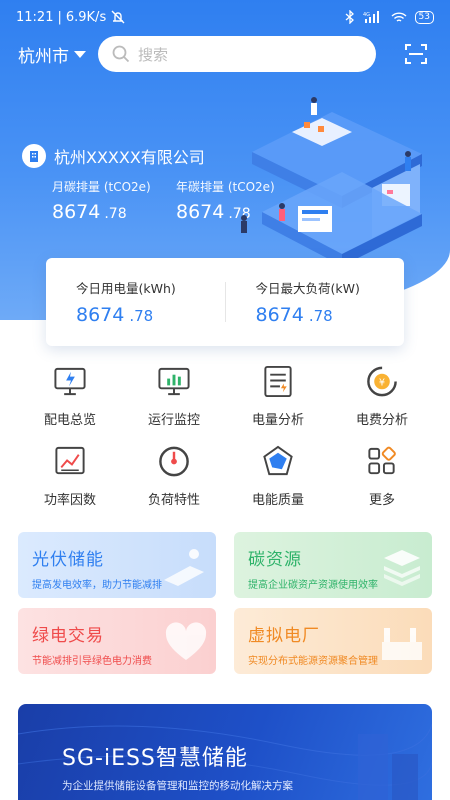  What do you see at coordinates (101, 187) in the screenshot?
I see `monthly-carbon-label: 月碳排量 (tCO2e)` at bounding box center [101, 187].